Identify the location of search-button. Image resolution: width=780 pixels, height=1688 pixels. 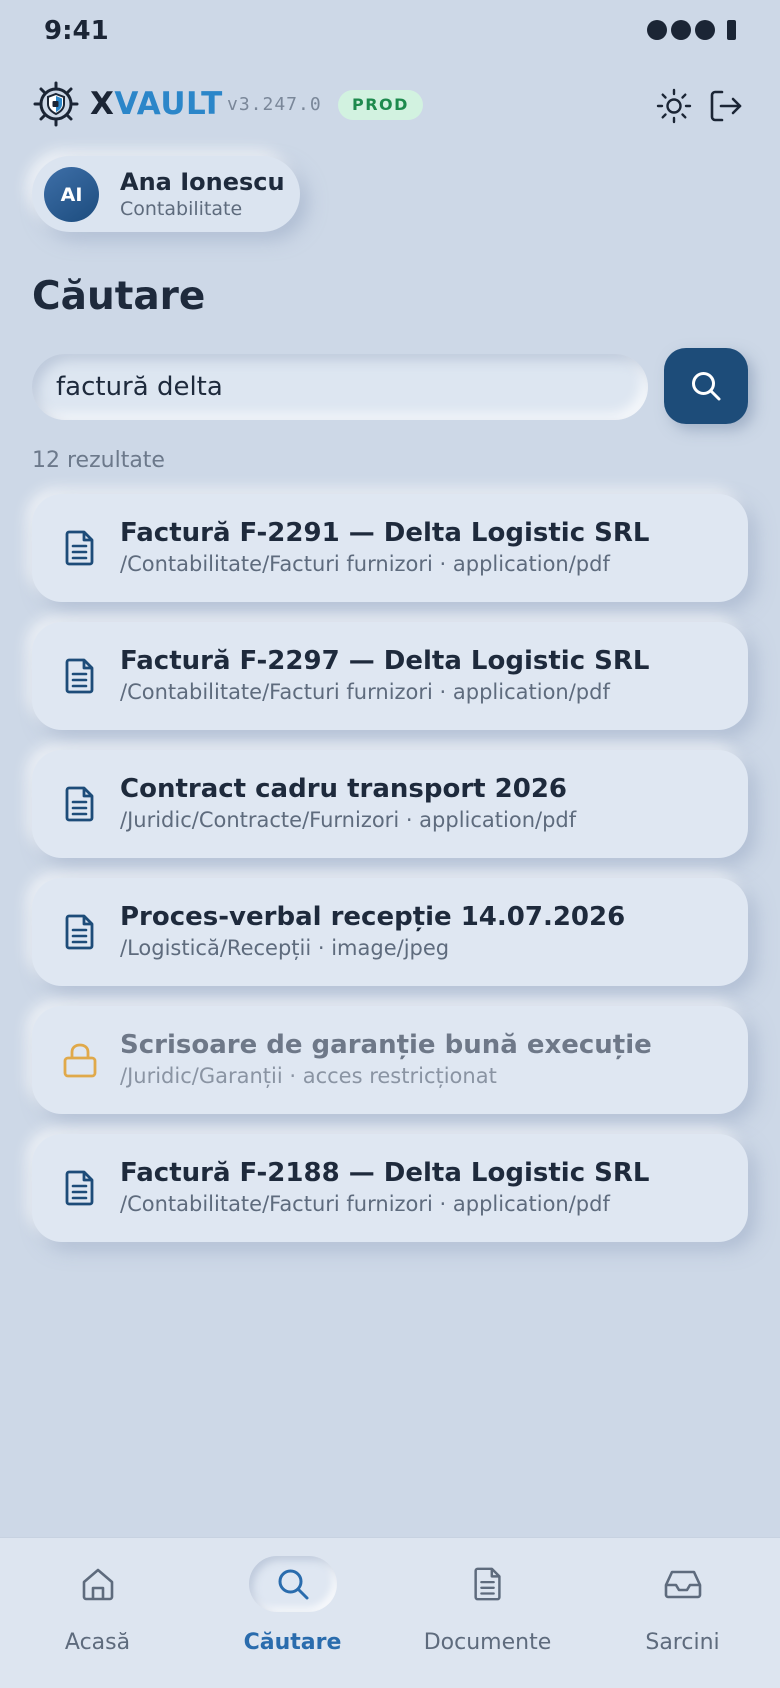
(706, 386).